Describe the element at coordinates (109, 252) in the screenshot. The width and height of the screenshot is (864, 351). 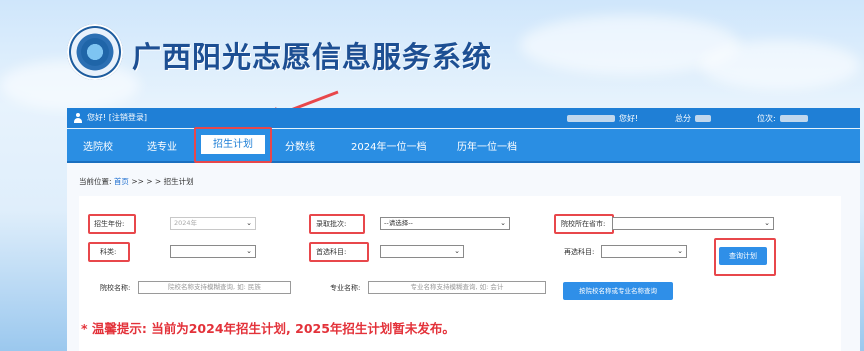
I see `highlight-box-category` at that location.